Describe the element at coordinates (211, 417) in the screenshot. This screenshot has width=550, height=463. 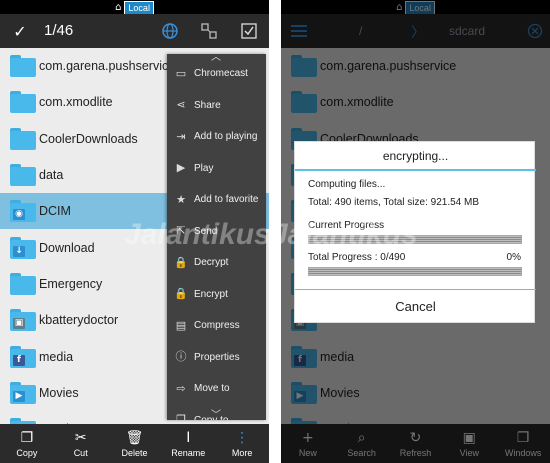
I see `menu-item-label: Copy to` at that location.